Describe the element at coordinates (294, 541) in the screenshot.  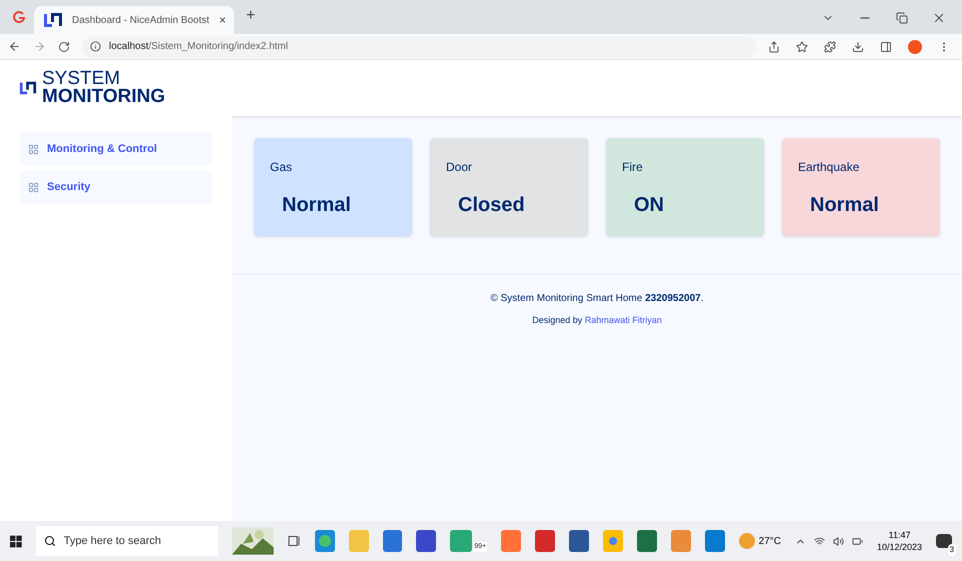
I see `task-view-icon` at that location.